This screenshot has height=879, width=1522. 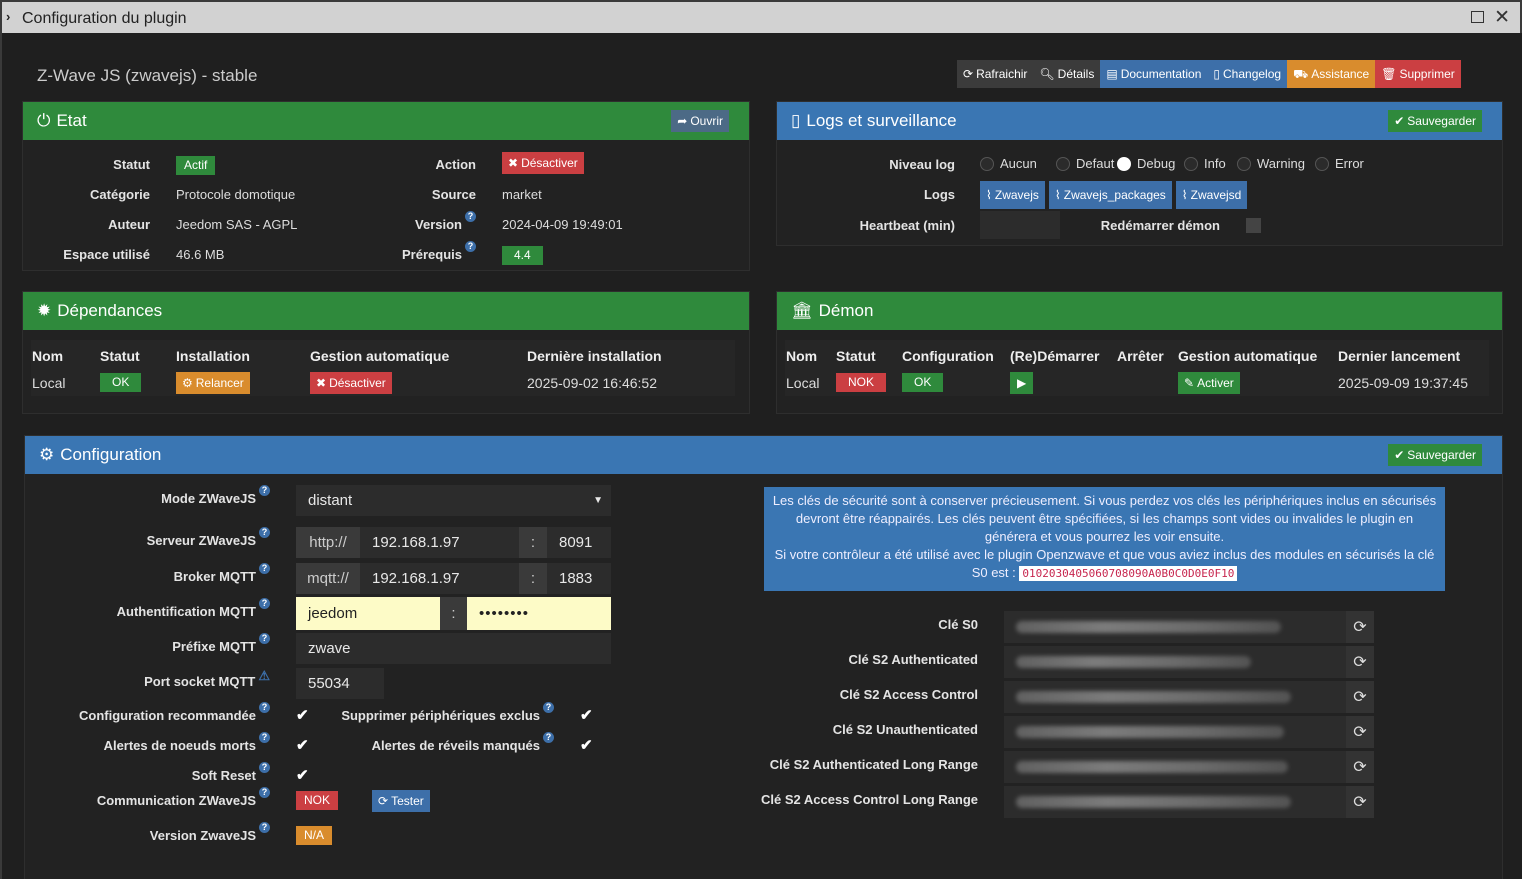 I want to click on open-button: ➦ Ouvrir, so click(x=700, y=121).